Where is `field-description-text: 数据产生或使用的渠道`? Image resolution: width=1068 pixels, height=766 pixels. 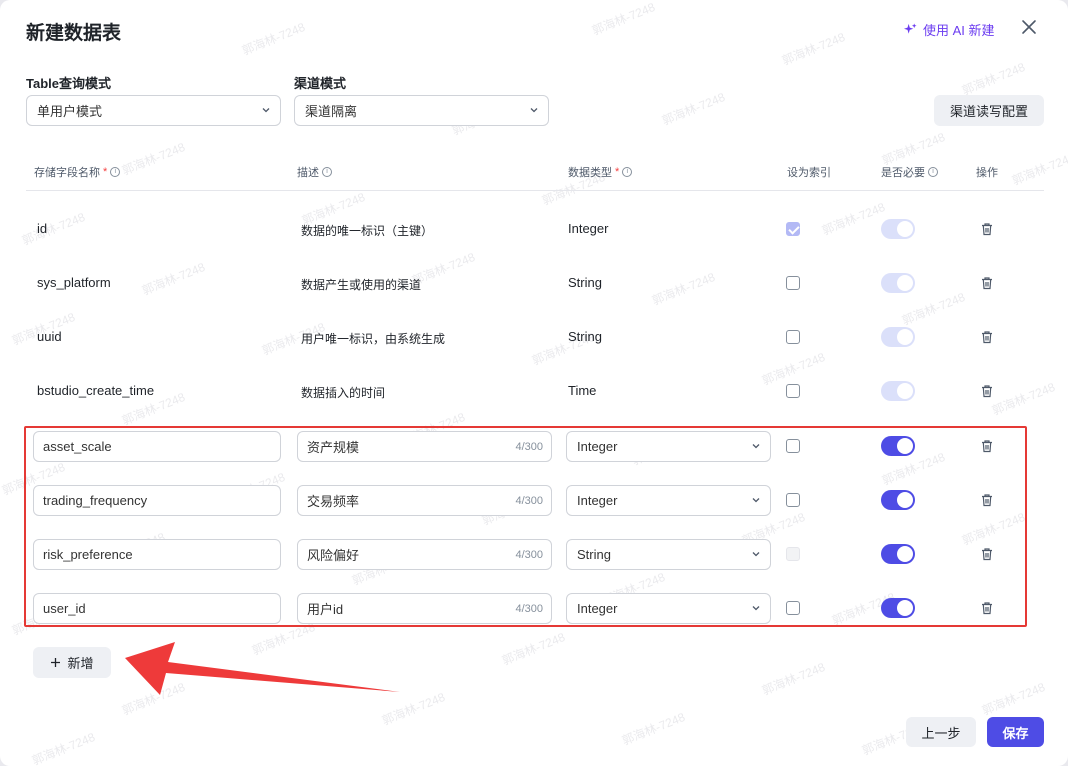 field-description-text: 数据产生或使用的渠道 is located at coordinates (361, 285).